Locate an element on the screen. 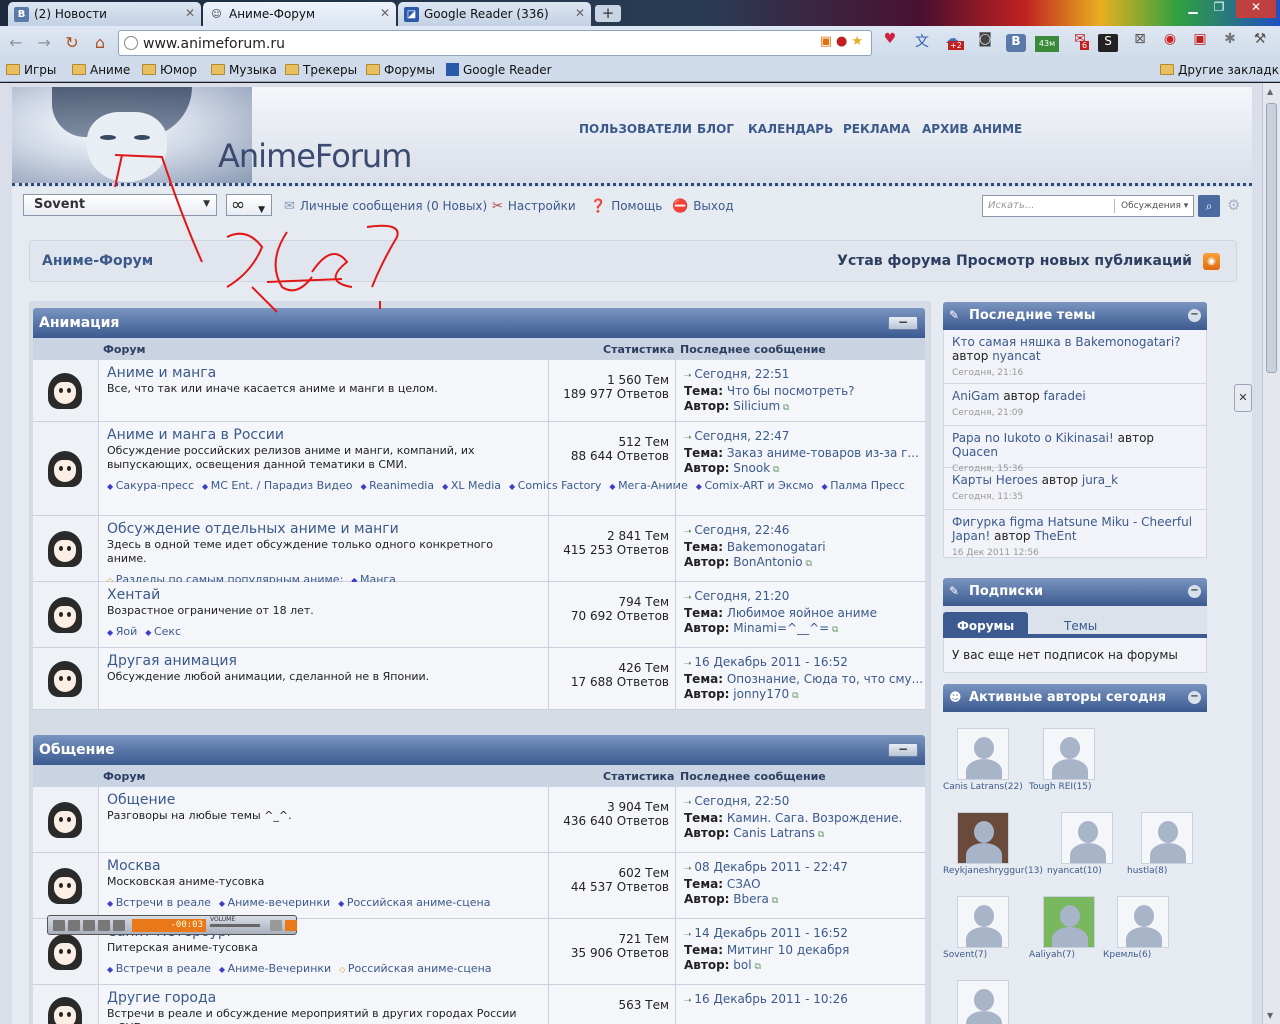 This screenshot has height=1024, width=1280. paw-ext-icon: ✱ is located at coordinates (1230, 42).